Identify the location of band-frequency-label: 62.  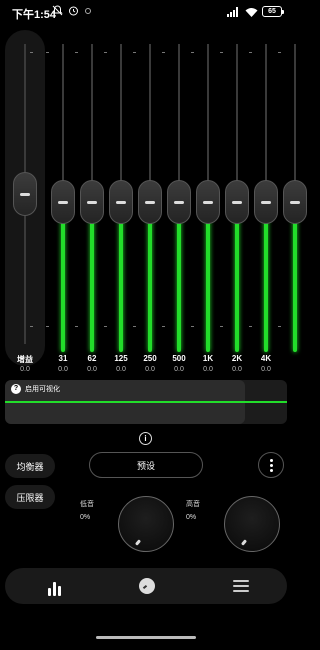
(92, 358).